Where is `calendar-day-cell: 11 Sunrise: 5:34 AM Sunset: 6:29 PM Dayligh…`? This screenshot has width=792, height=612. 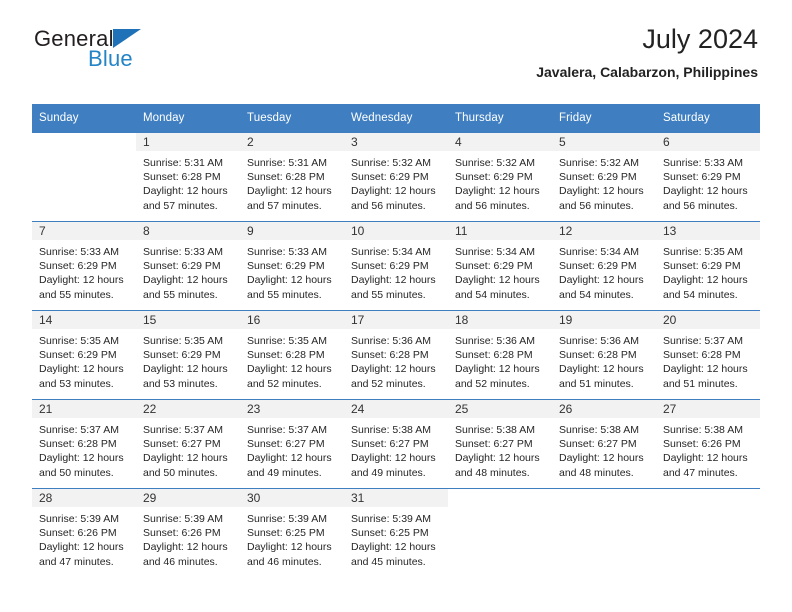
calendar-day-cell: 11 Sunrise: 5:34 AM Sunset: 6:29 PM Dayligh… is located at coordinates (500, 266).